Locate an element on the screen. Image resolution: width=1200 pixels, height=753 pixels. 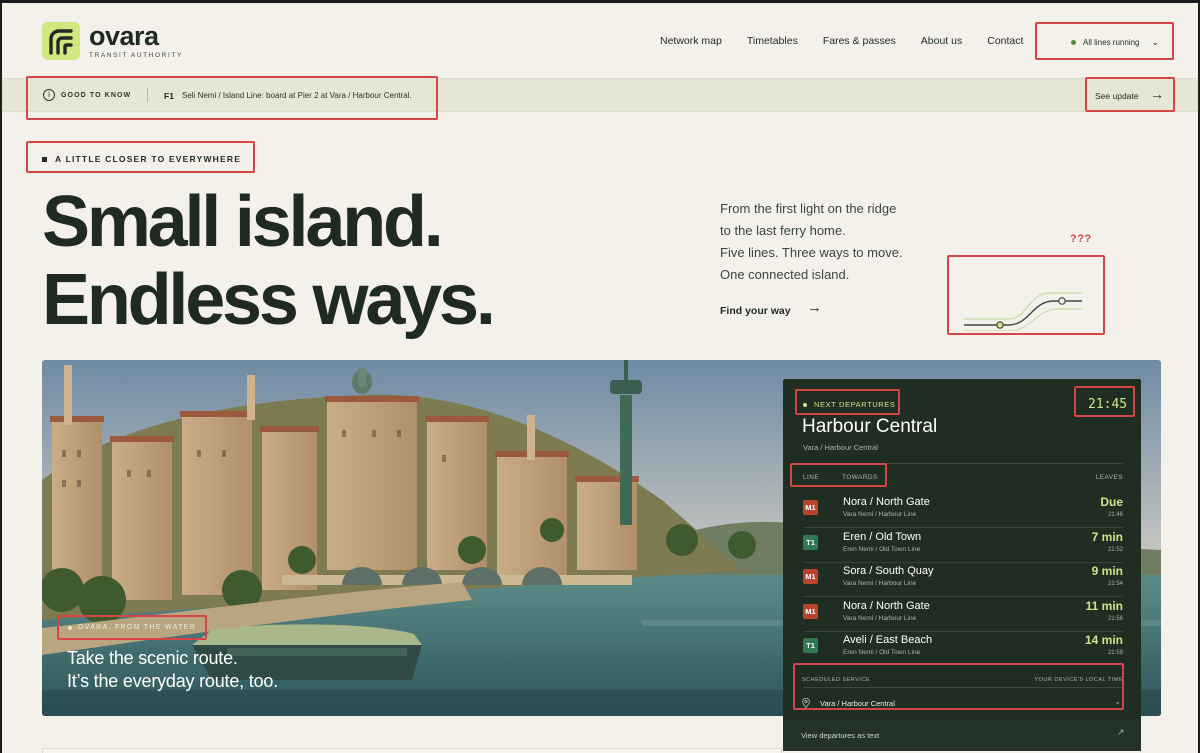
headline-line-2: Endless ways. is located at coordinates (269, 300).